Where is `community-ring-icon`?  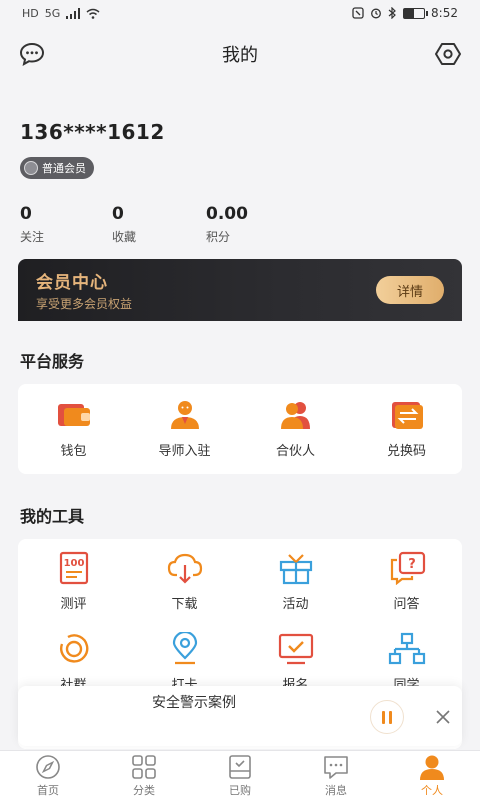 community-ring-icon is located at coordinates (74, 649).